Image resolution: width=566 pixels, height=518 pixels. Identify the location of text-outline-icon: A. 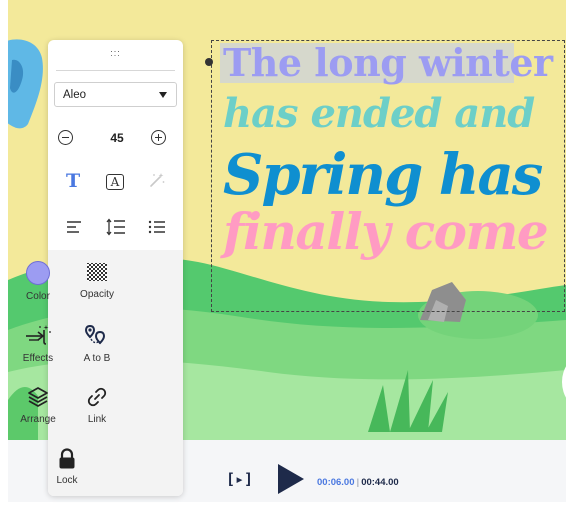
(115, 182).